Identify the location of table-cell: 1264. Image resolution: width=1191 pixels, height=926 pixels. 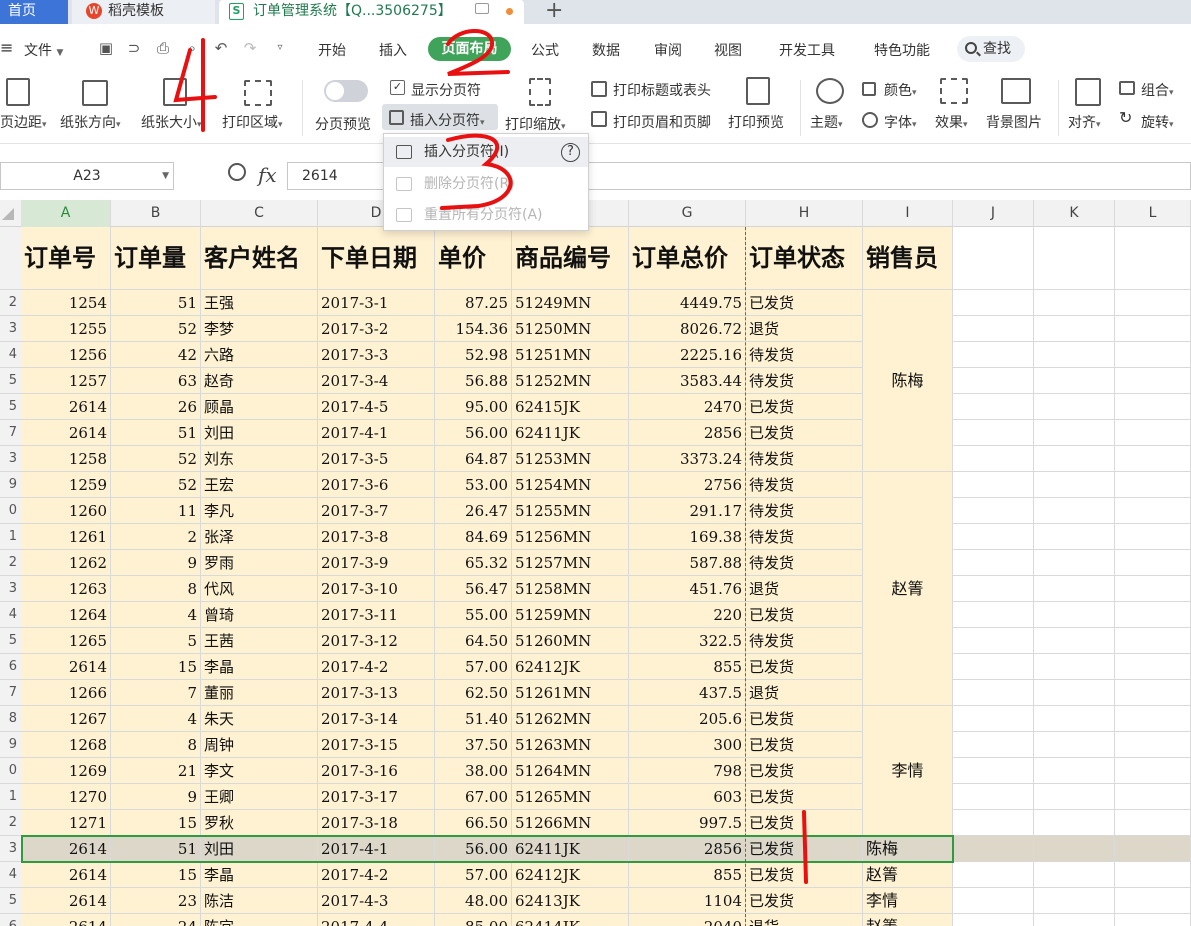
(66, 615).